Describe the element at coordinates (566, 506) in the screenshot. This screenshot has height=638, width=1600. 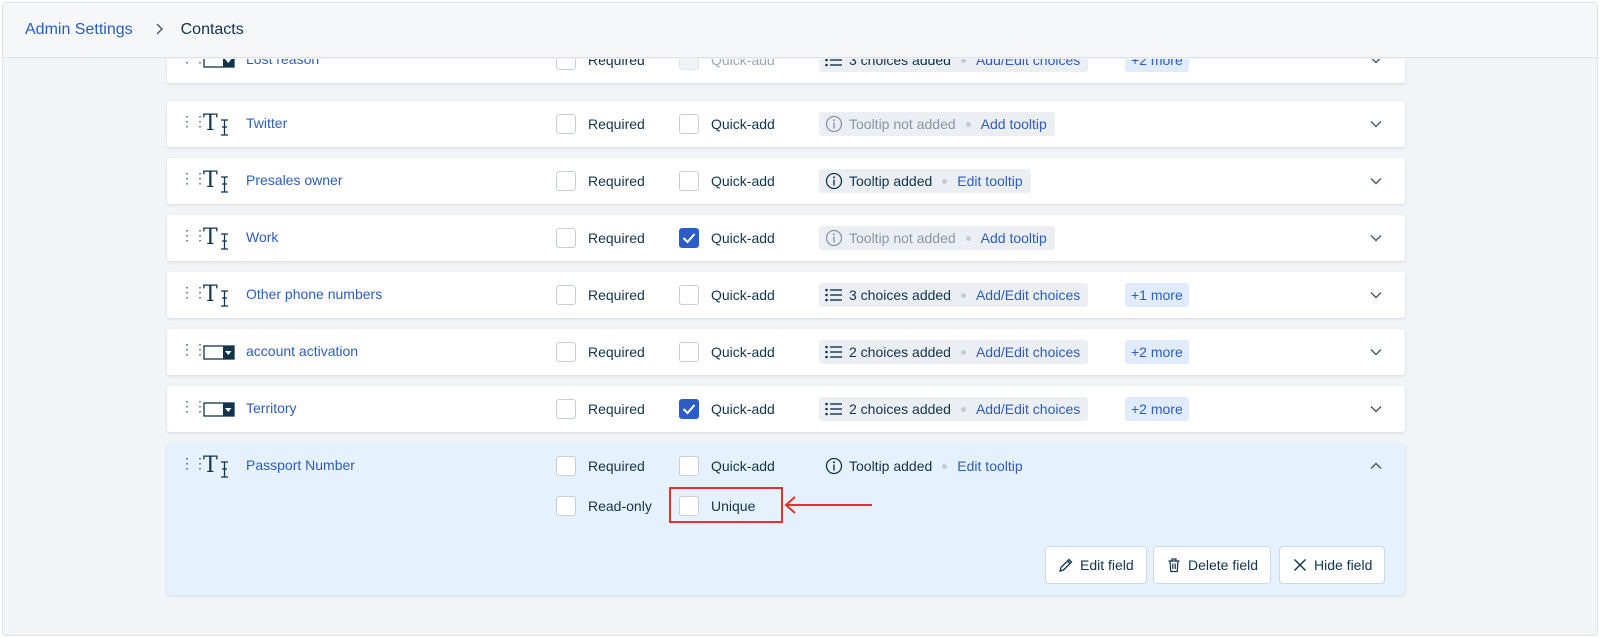
I see `read-only-checkbox` at that location.